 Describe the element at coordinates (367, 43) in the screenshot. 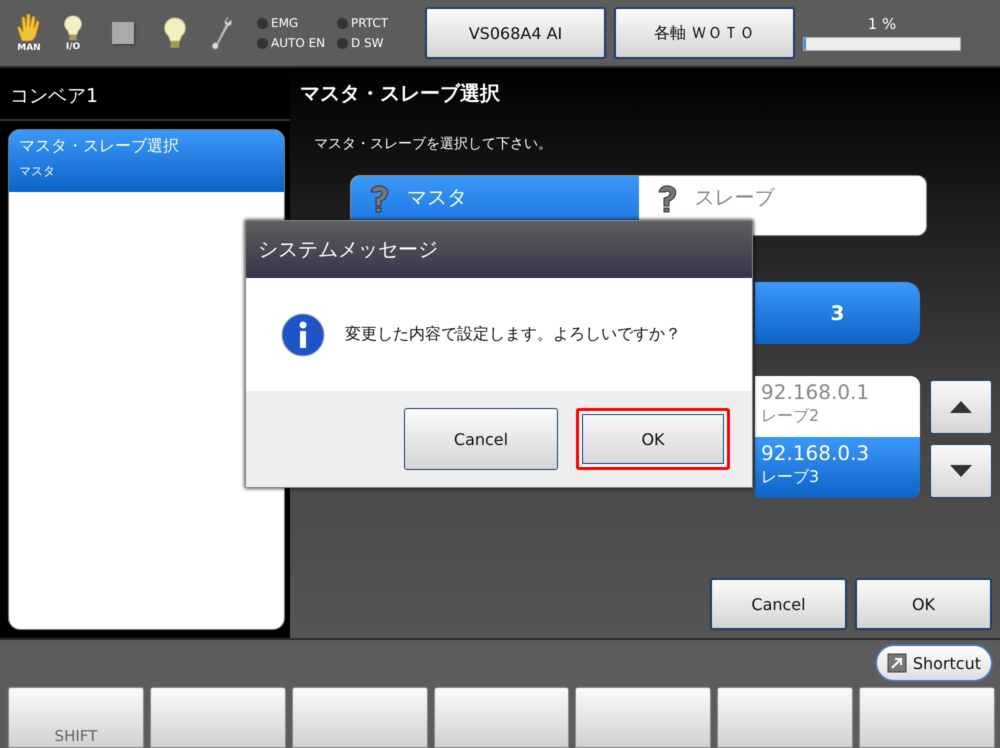

I see `indicator-label: D SW` at that location.